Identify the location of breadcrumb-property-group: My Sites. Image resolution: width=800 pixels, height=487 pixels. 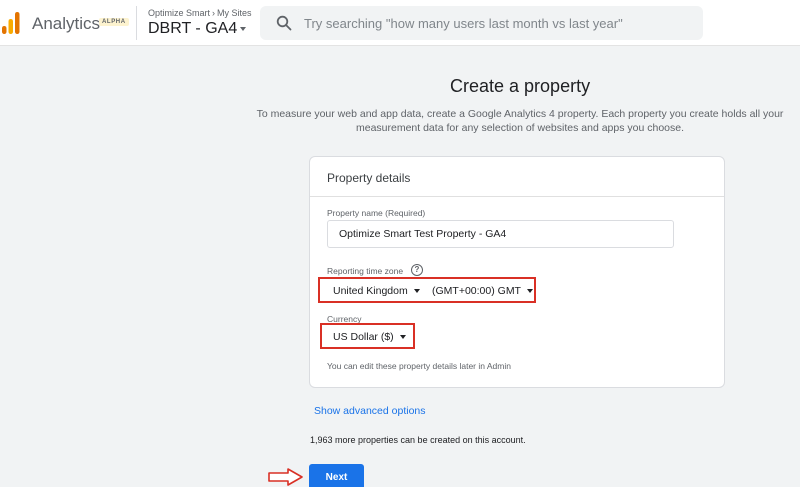
(234, 13).